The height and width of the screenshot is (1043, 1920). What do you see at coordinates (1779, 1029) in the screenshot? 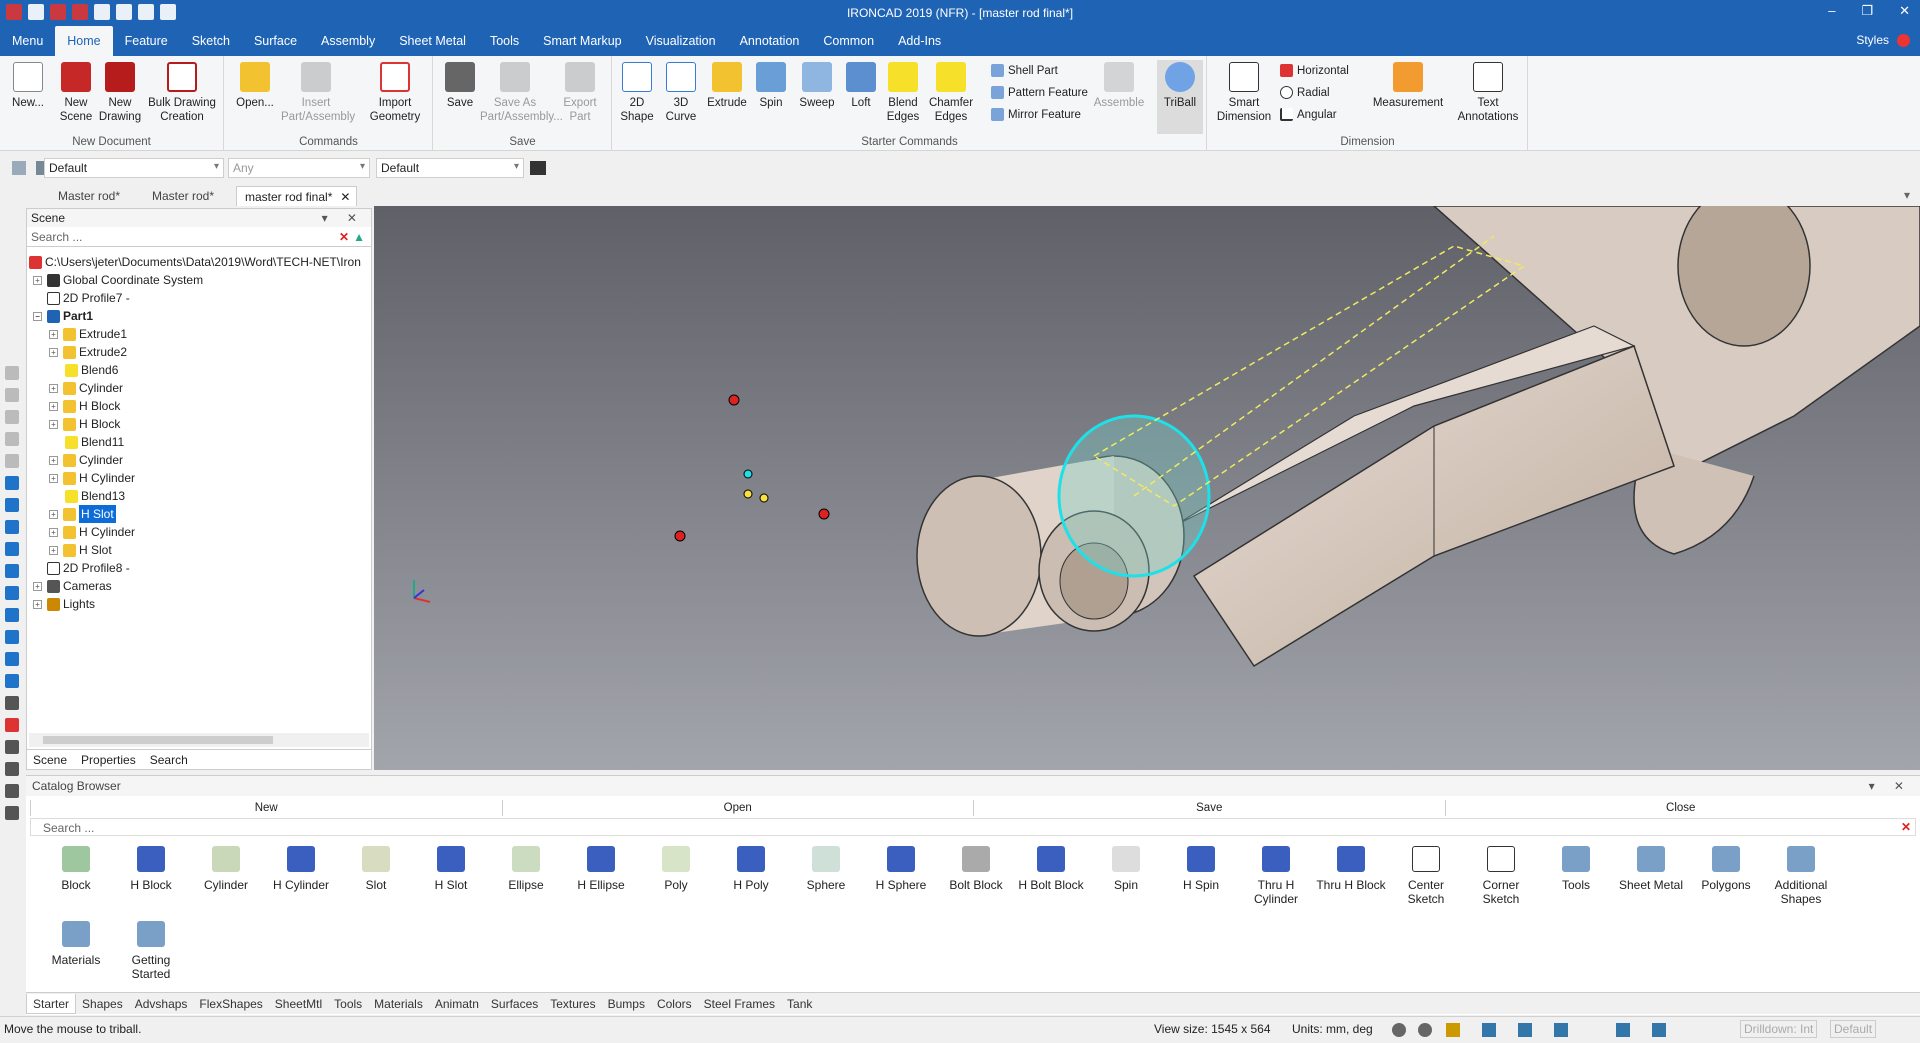
I see `drilldown-combo: Drilldown: Int` at bounding box center [1779, 1029].